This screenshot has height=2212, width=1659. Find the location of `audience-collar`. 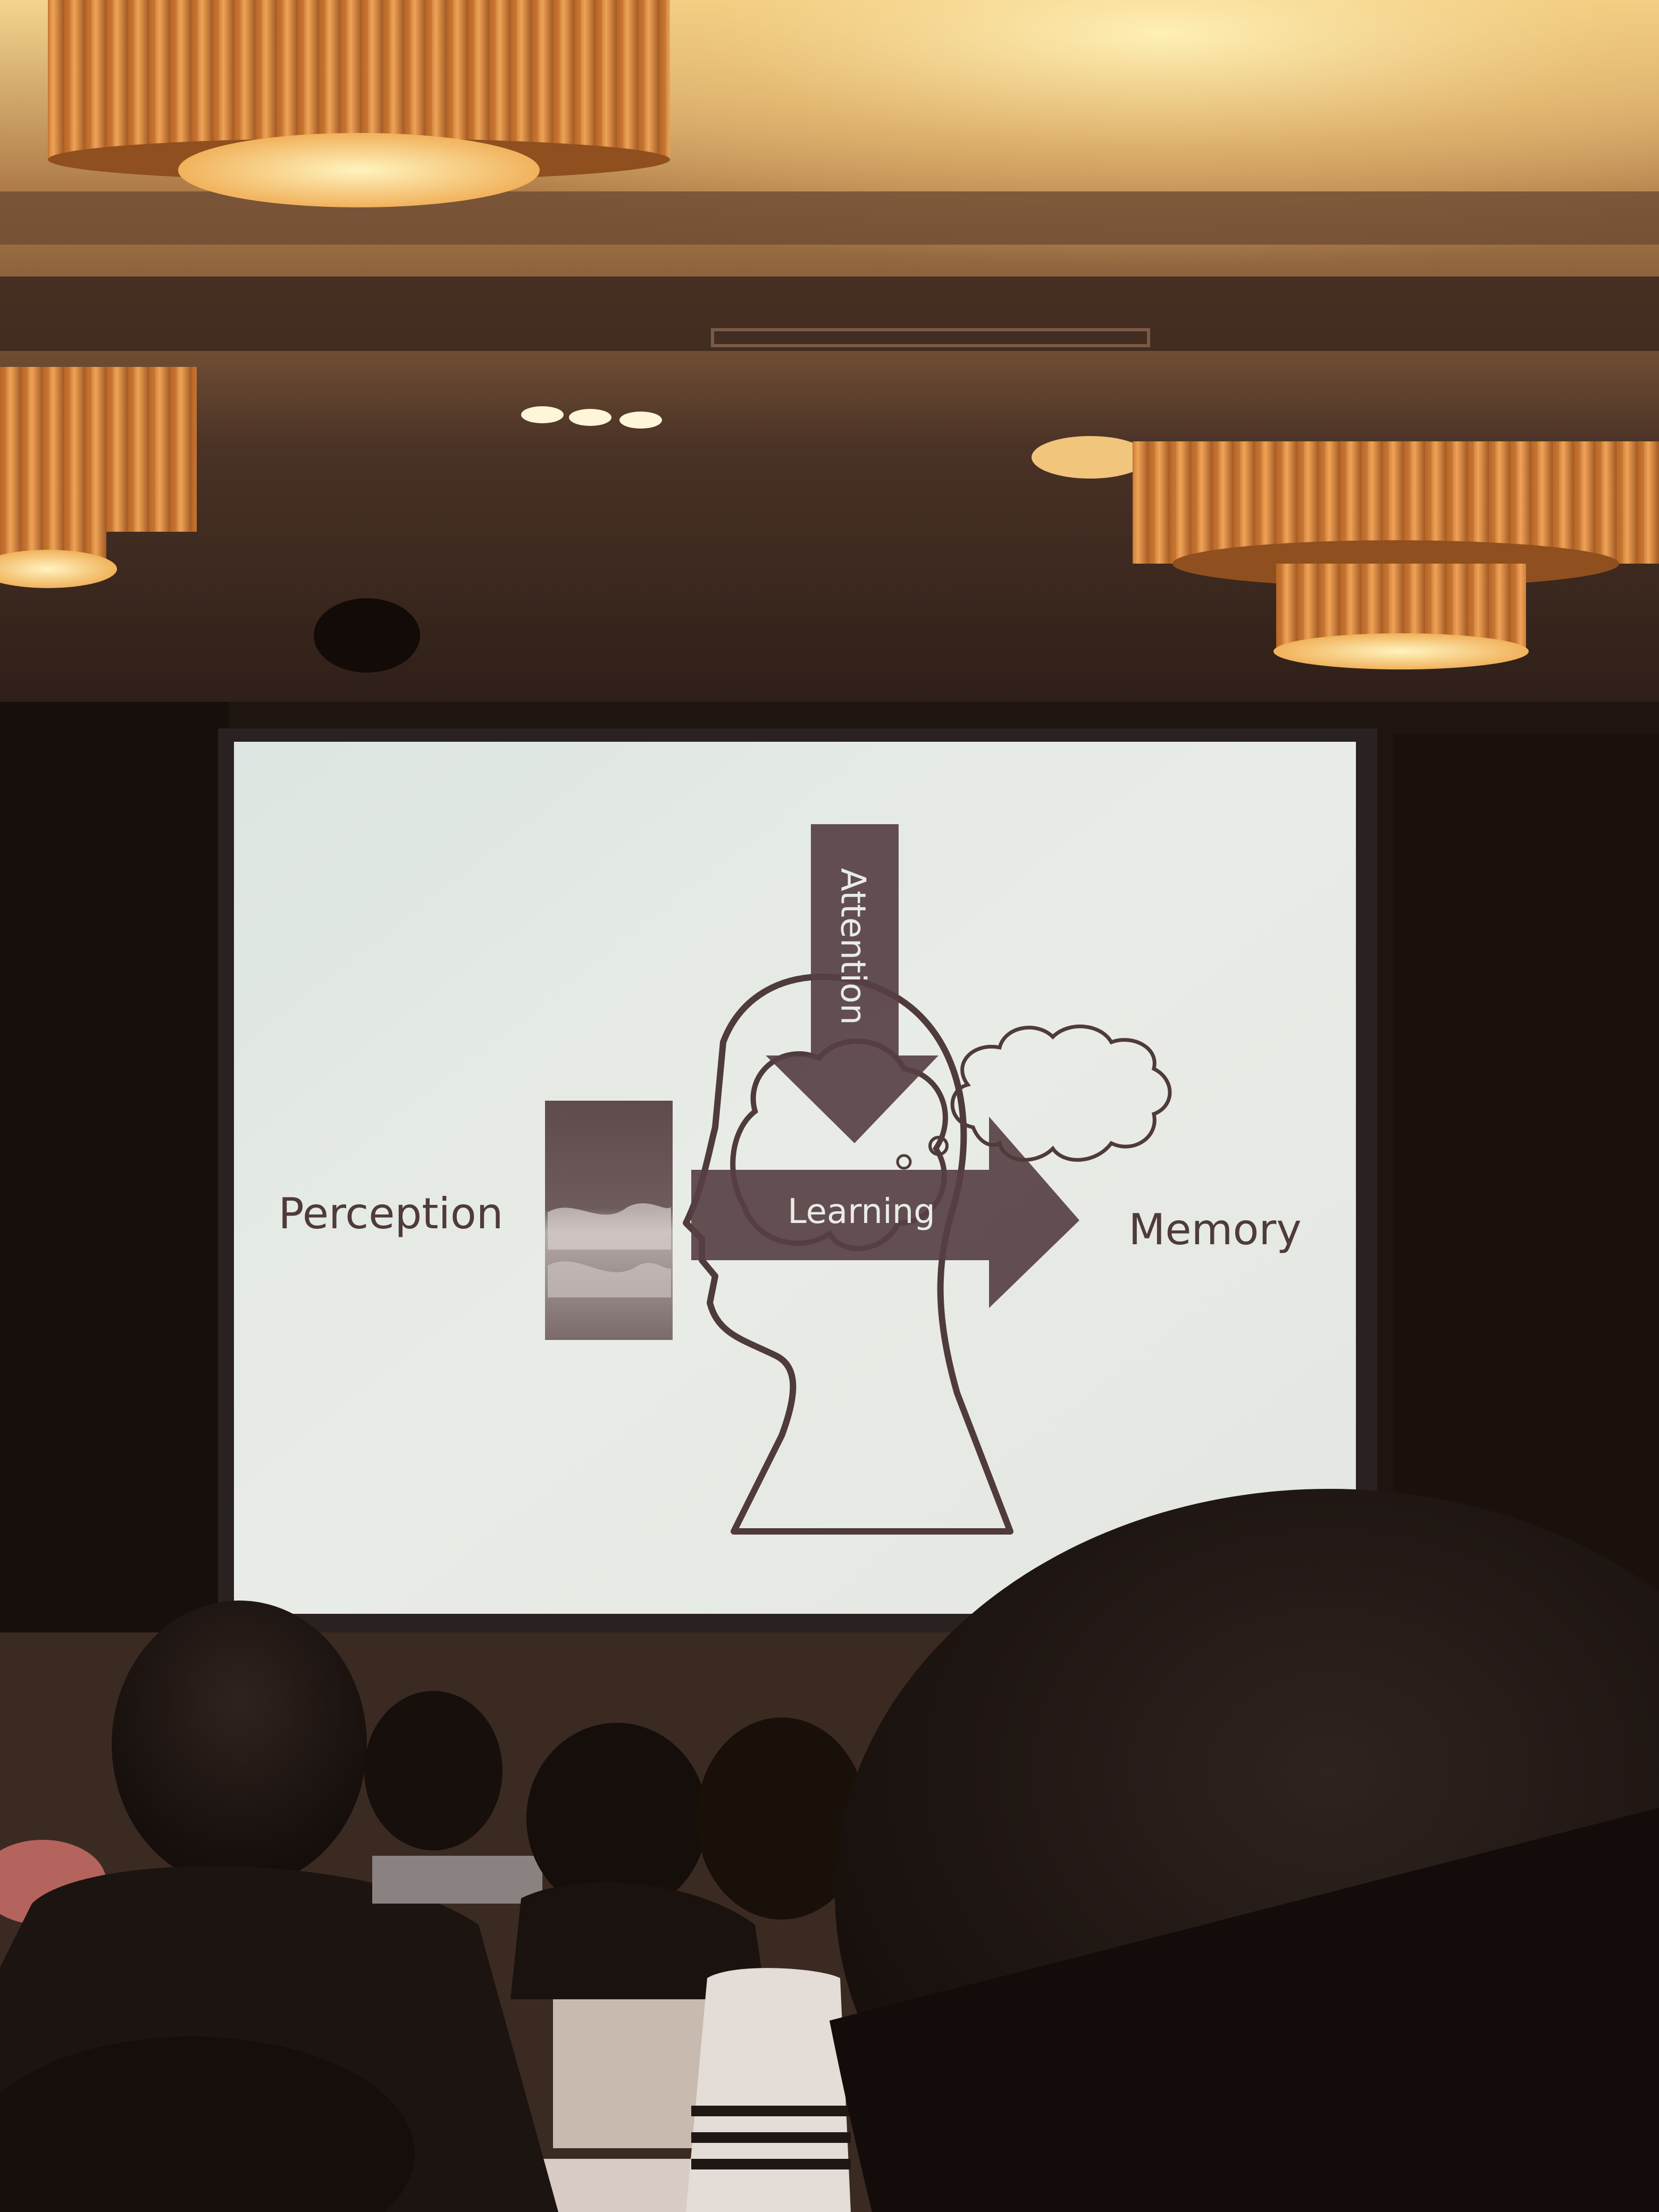

audience-collar is located at coordinates (457, 1880).